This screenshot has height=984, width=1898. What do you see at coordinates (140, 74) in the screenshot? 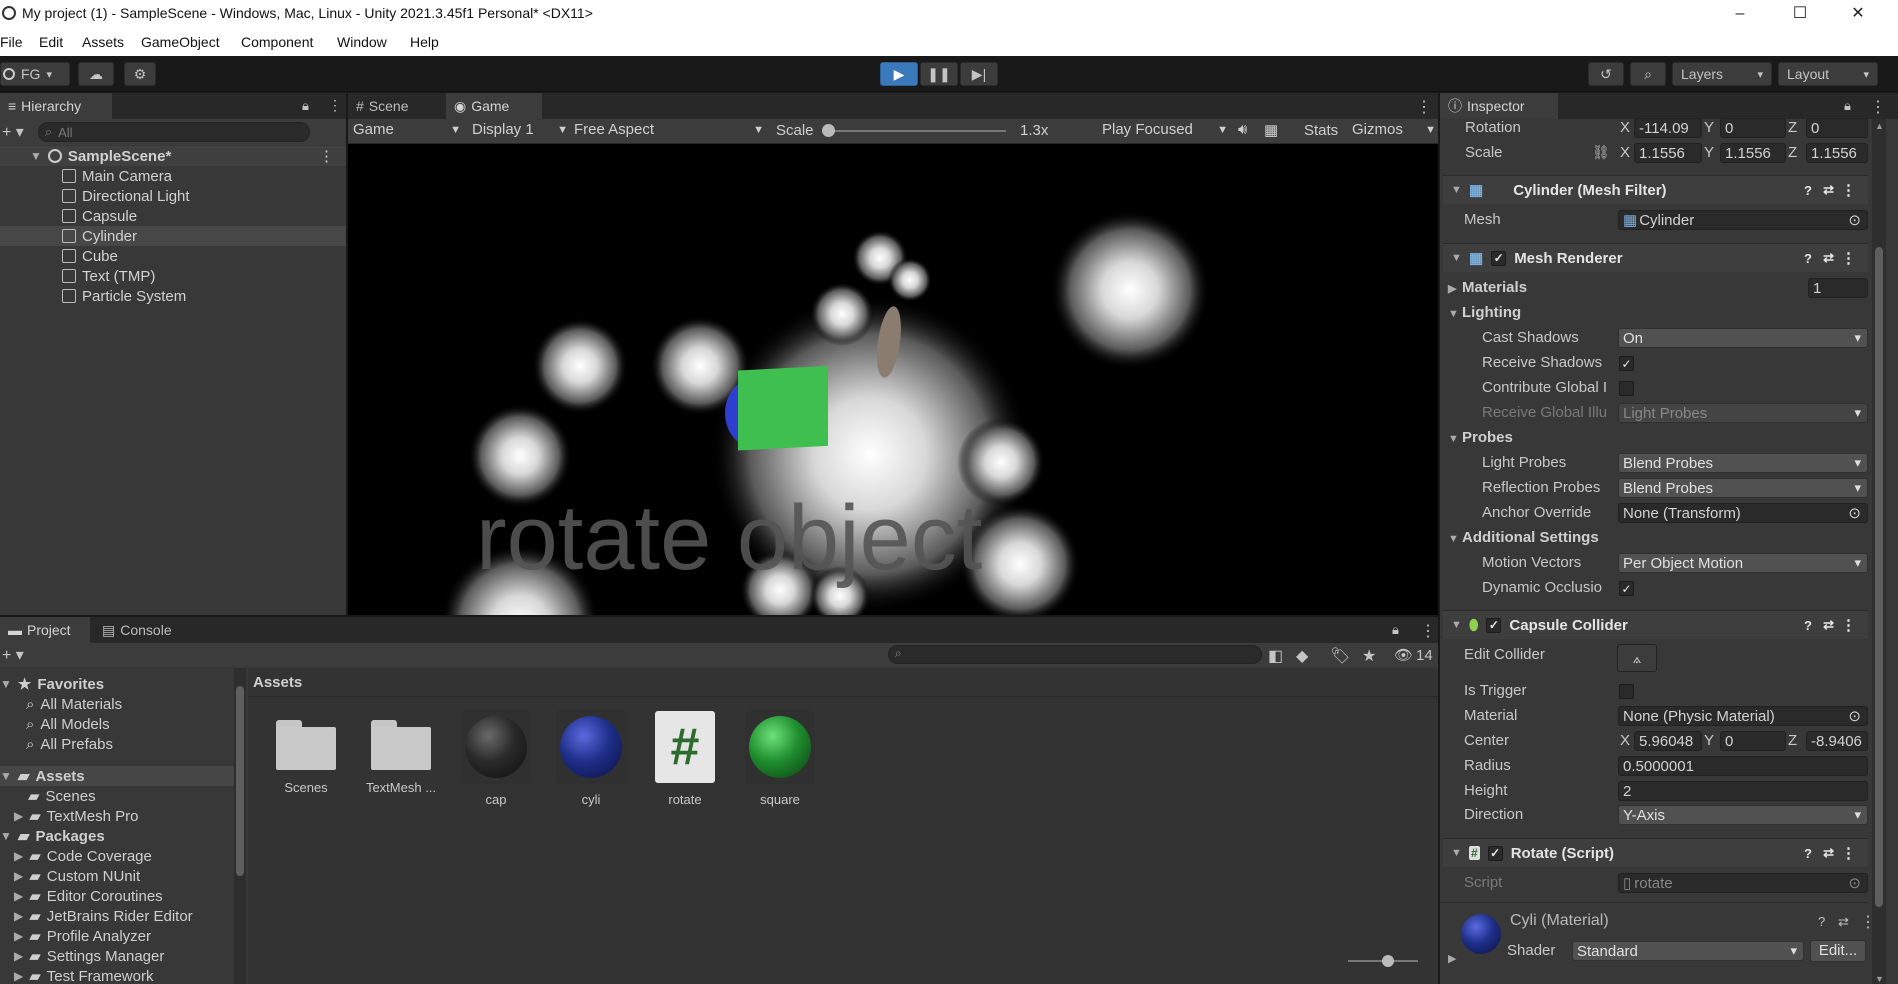
I see `settings-gear-button: ⚙` at bounding box center [140, 74].